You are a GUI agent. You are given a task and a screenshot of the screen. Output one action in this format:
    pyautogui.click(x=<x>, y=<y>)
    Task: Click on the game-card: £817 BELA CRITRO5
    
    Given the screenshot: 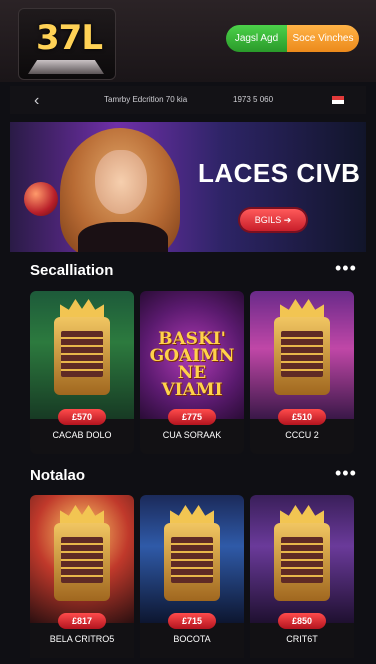 What is the action you would take?
    pyautogui.click(x=82, y=579)
    